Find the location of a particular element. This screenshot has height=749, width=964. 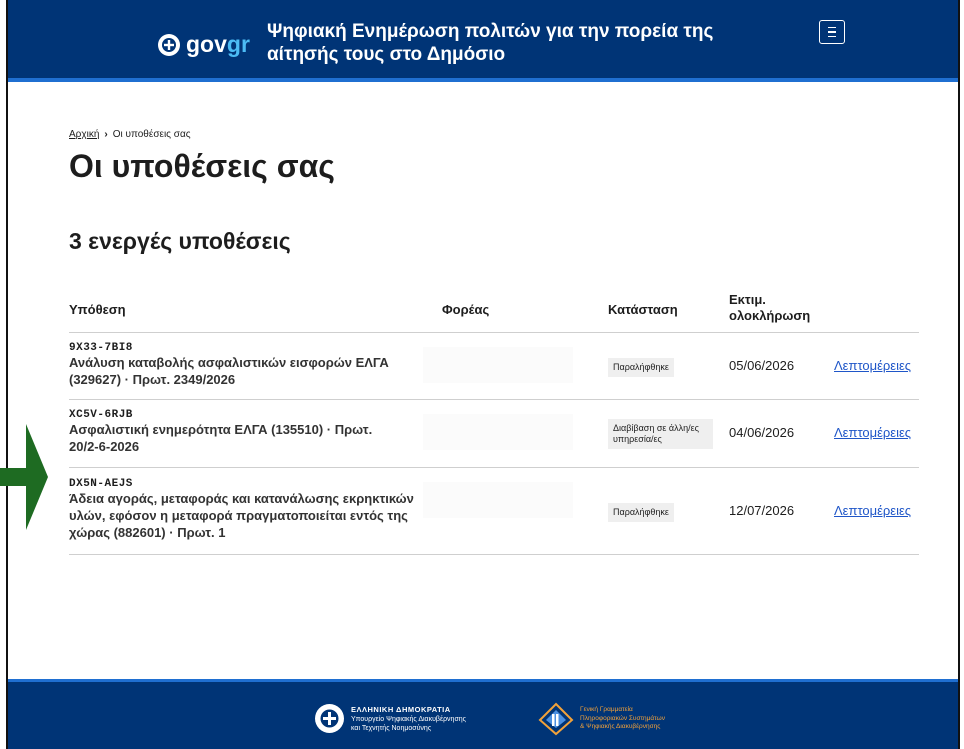

greek-emblem-icon is located at coordinates (169, 44).